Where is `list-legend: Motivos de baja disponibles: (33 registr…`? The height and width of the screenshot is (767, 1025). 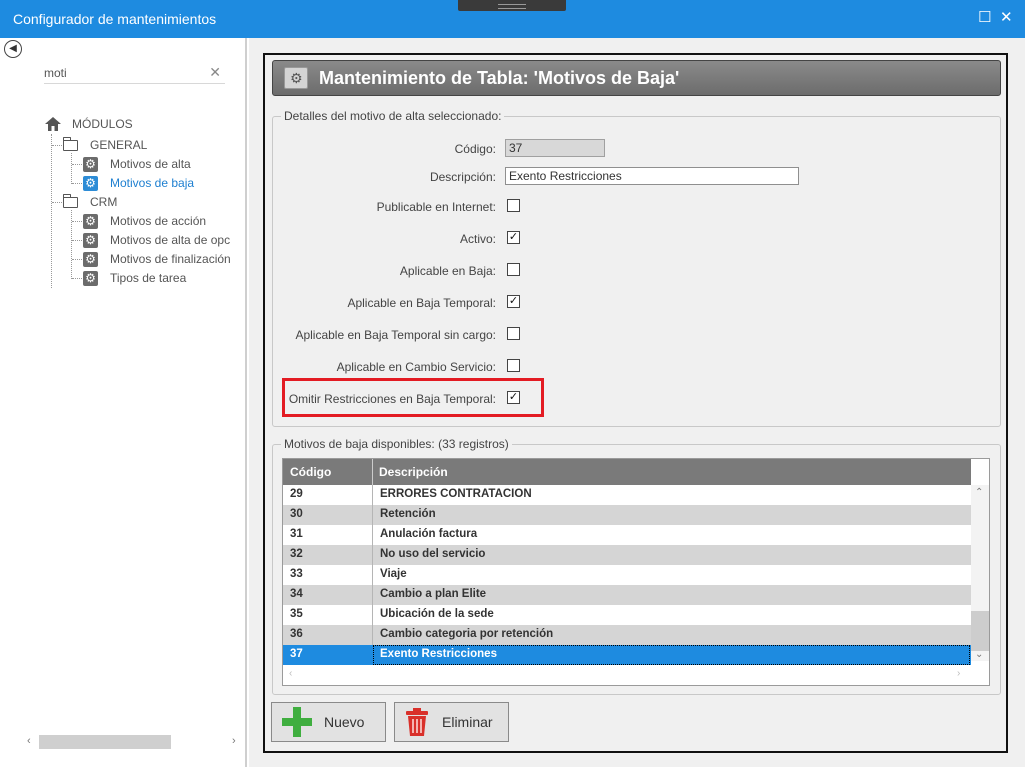
list-legend: Motivos de baja disponibles: (33 registr… is located at coordinates (396, 444).